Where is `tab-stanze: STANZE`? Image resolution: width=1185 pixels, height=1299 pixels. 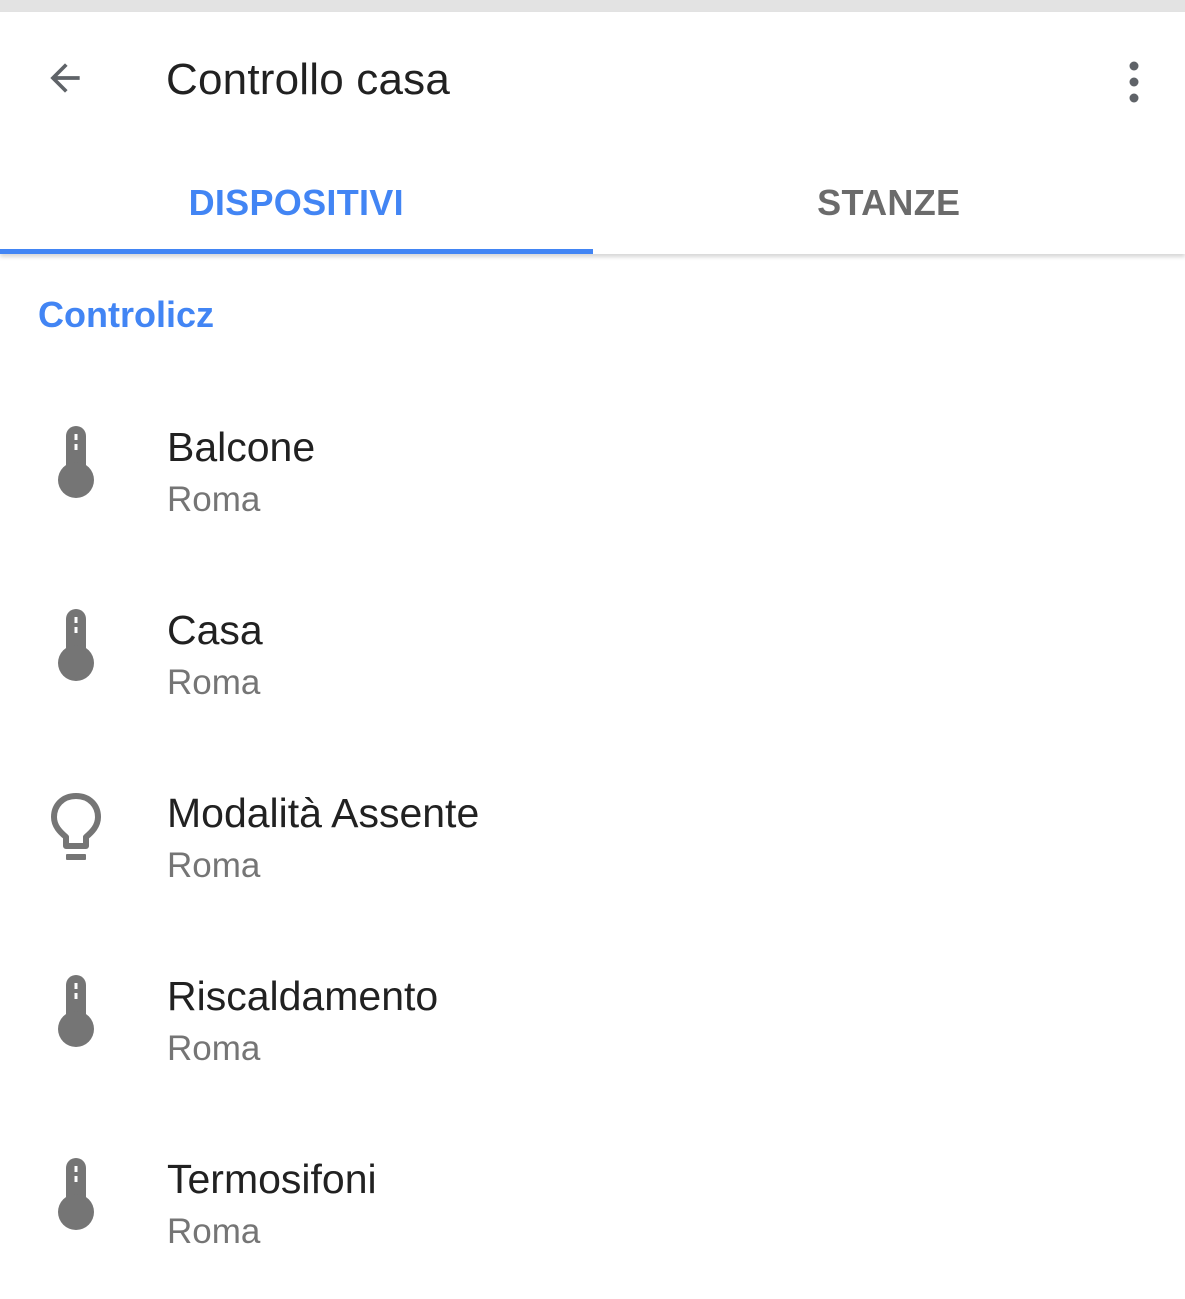
tab-stanze: STANZE is located at coordinates (889, 203).